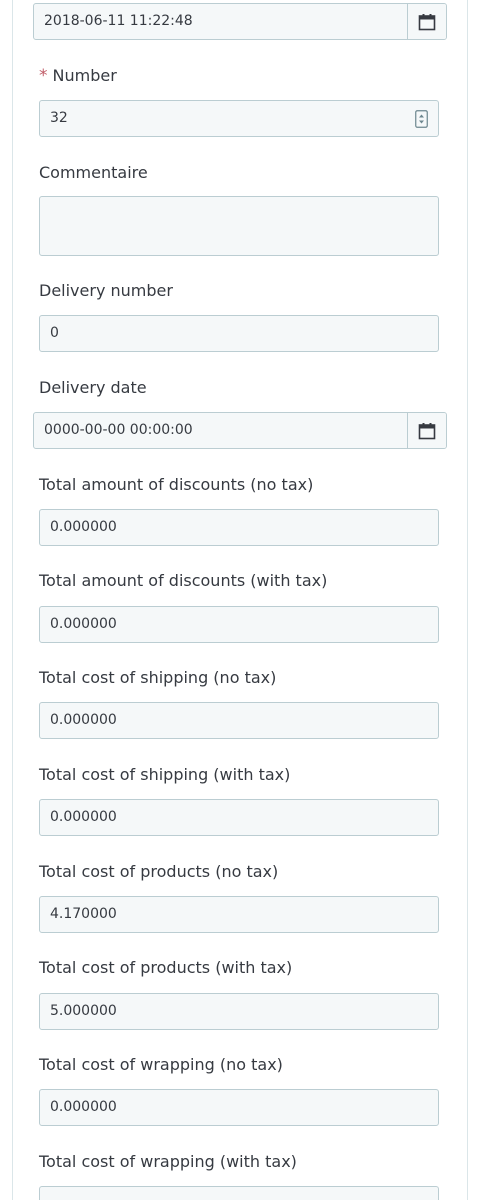  Describe the element at coordinates (176, 484) in the screenshot. I see `total-discounts-tax-excl-label: Total amount of discounts (no tax)` at that location.